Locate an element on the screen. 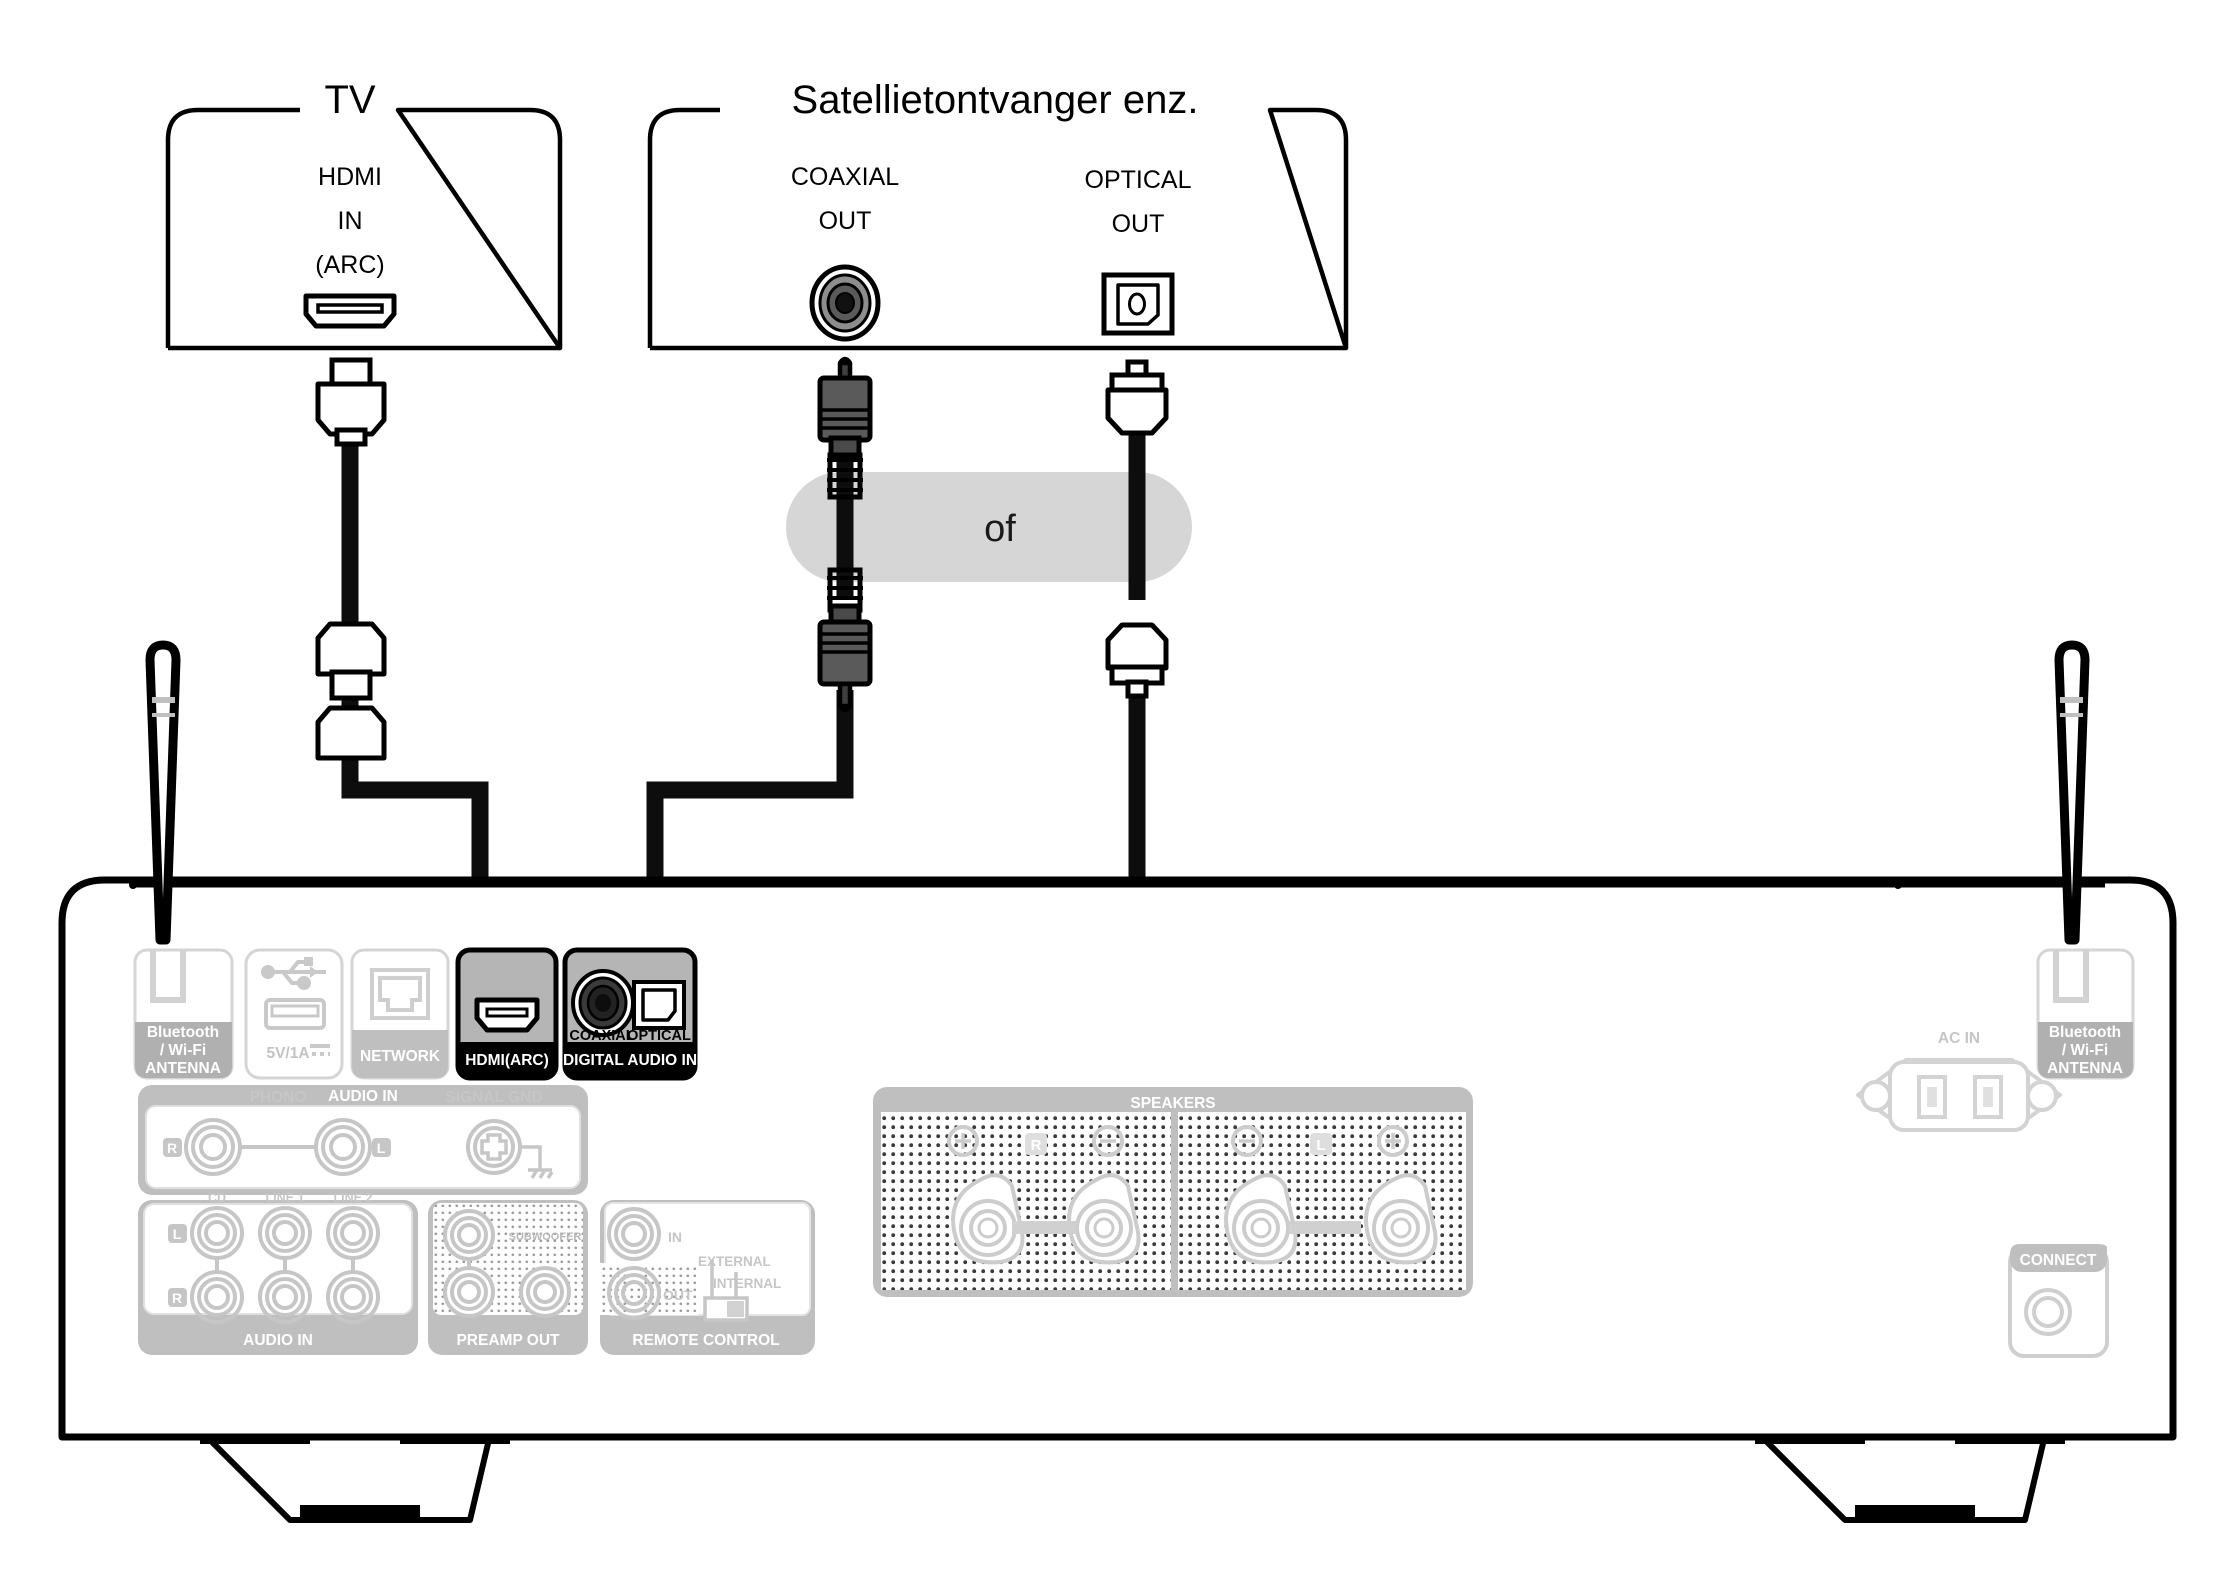 This screenshot has width=2234, height=1593. audio-in-phono-group-label: AUDIO IN is located at coordinates (363, 1096).